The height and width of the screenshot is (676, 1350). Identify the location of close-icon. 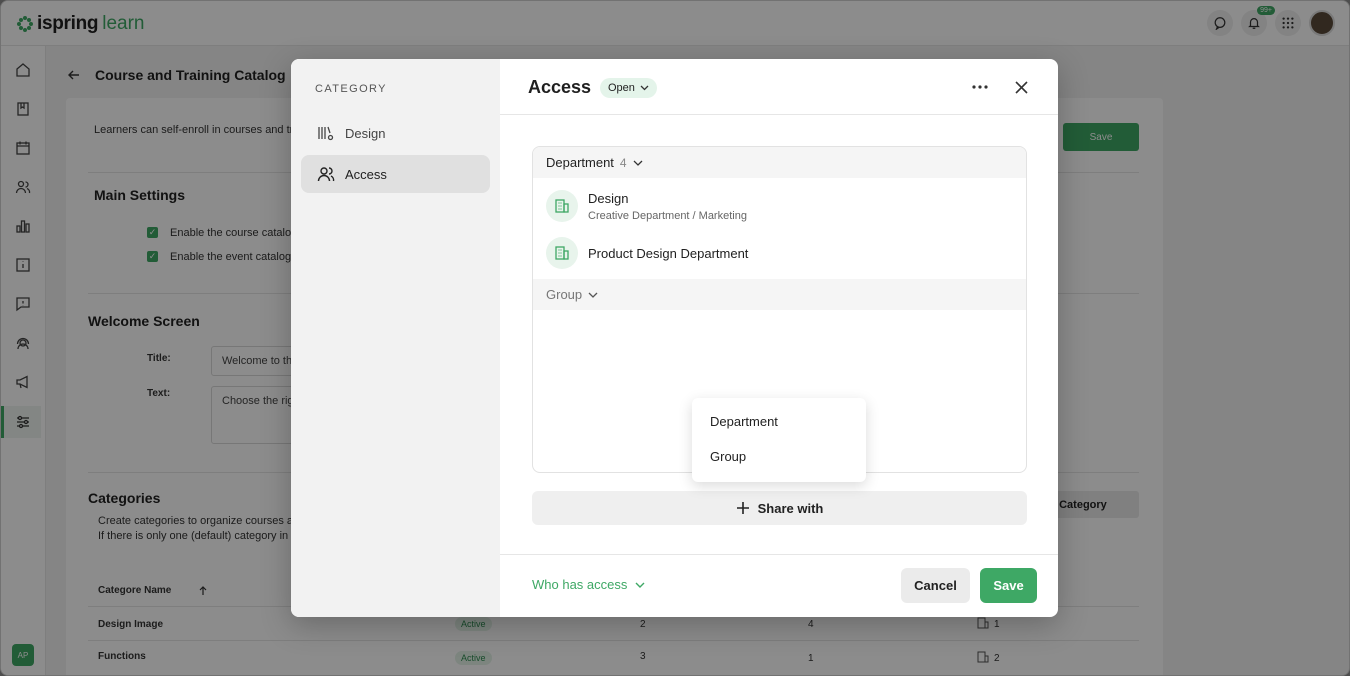
(1021, 87).